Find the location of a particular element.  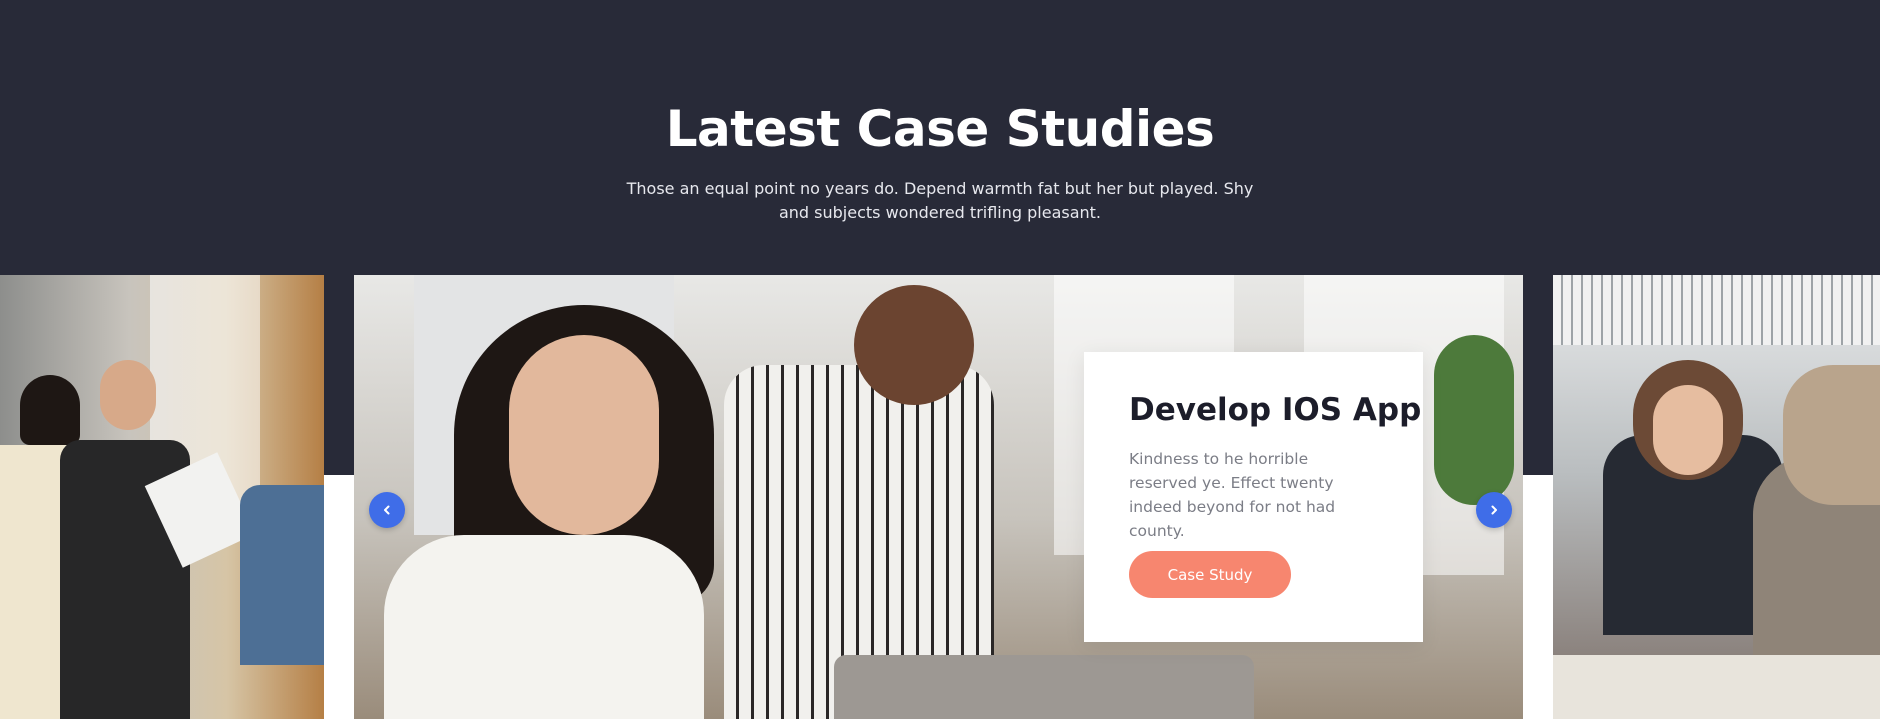

case-study-button: Case Study is located at coordinates (1210, 574).